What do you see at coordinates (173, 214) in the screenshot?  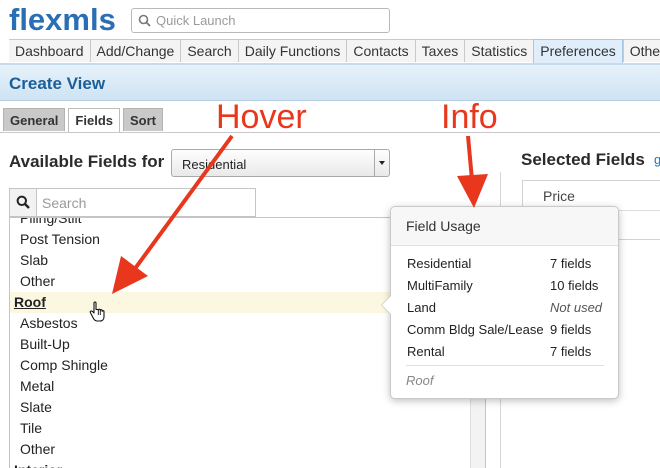 I see `hover-arrow-icon` at bounding box center [173, 214].